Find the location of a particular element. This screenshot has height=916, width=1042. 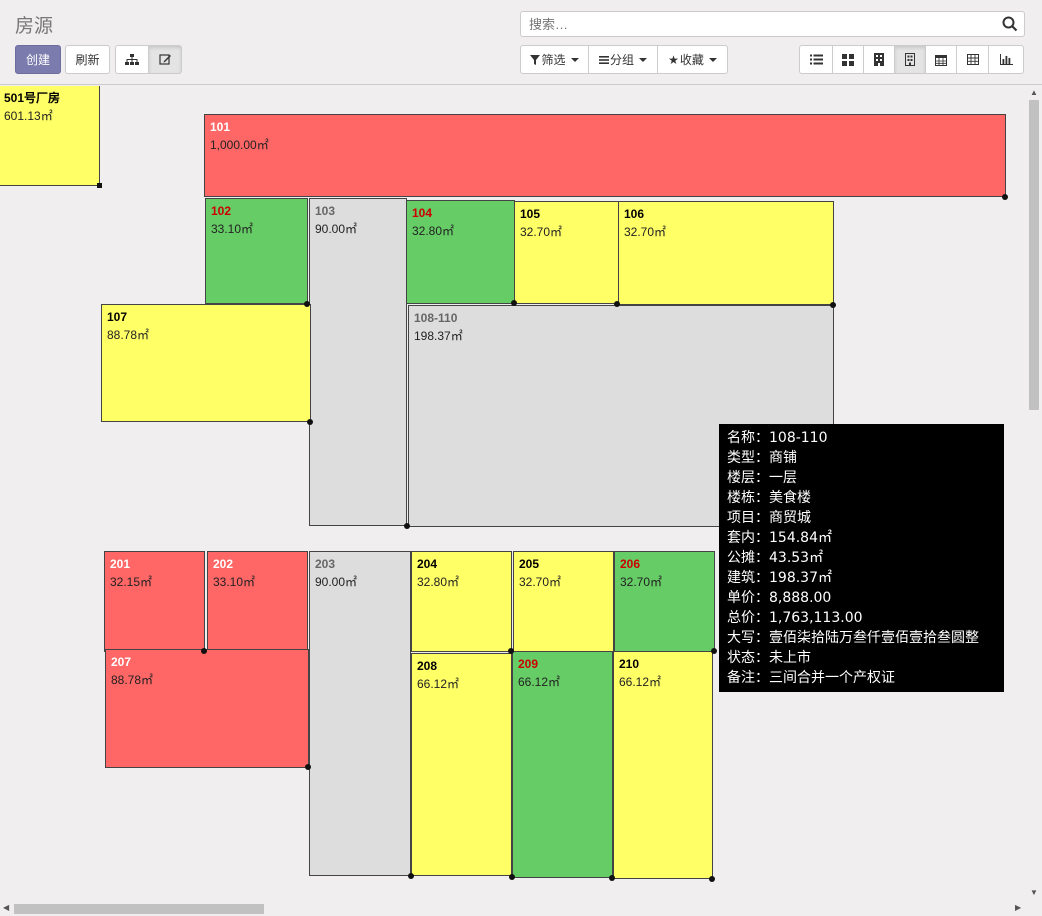

edit-mode-button is located at coordinates (165, 59).